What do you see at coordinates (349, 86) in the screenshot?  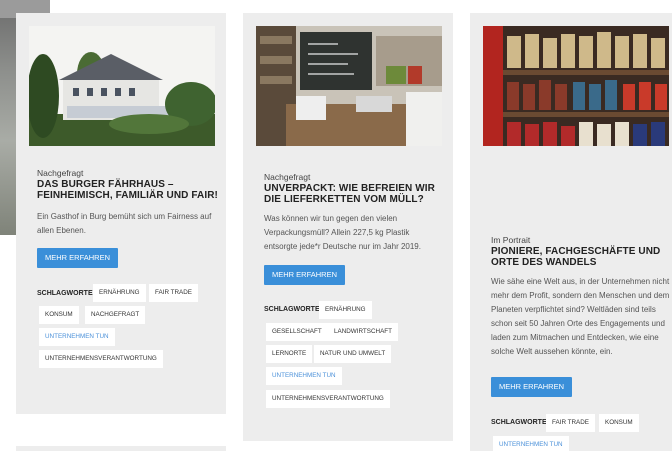 I see `card-image-unverpackt` at bounding box center [349, 86].